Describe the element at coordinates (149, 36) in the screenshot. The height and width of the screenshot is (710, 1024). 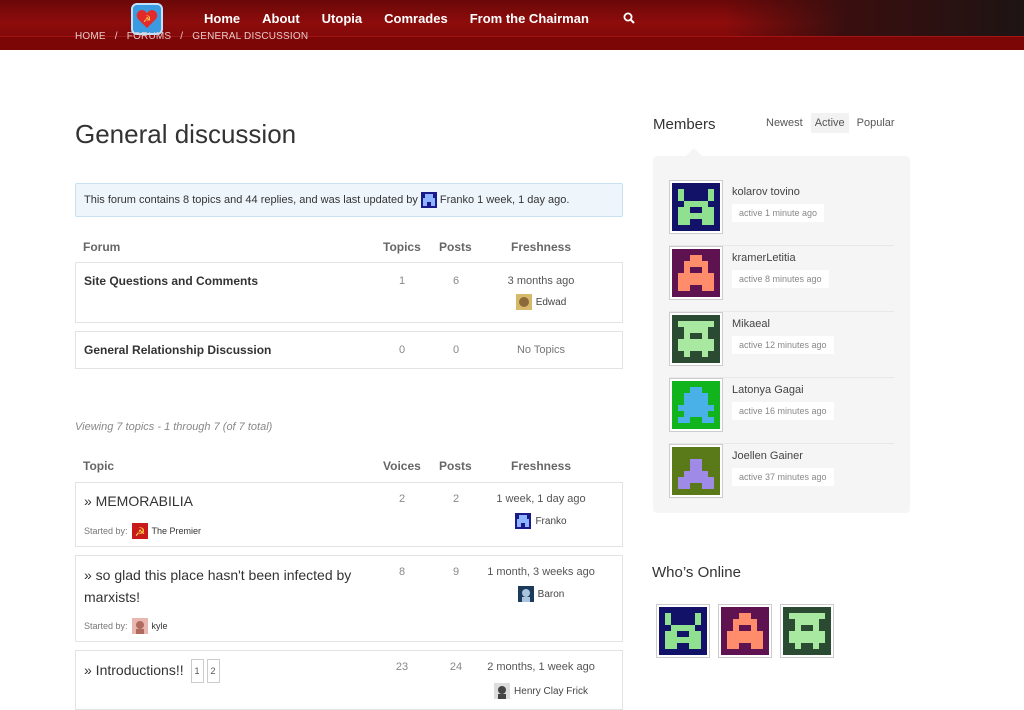
I see `breadcrumb-forums: FORUMS` at that location.